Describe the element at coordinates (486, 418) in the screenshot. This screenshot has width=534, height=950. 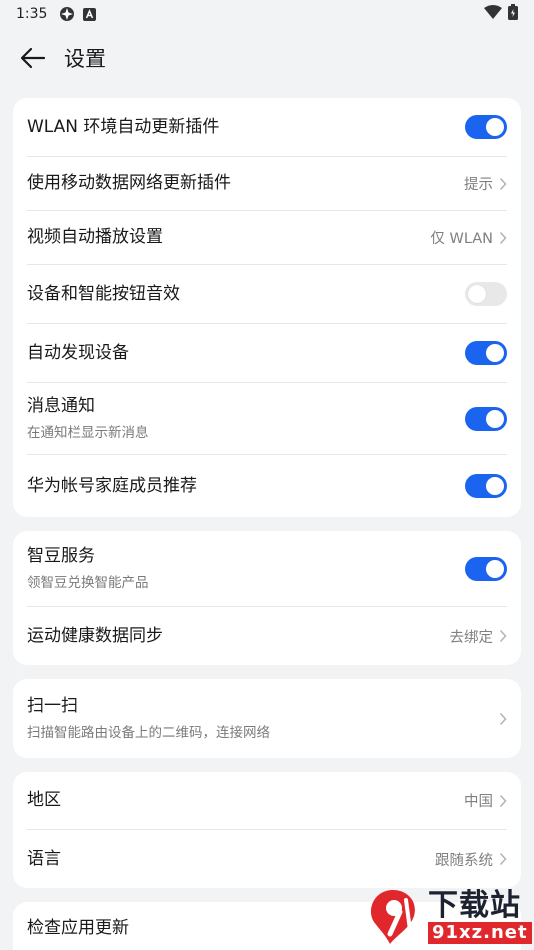
I see `notification-toggle` at that location.